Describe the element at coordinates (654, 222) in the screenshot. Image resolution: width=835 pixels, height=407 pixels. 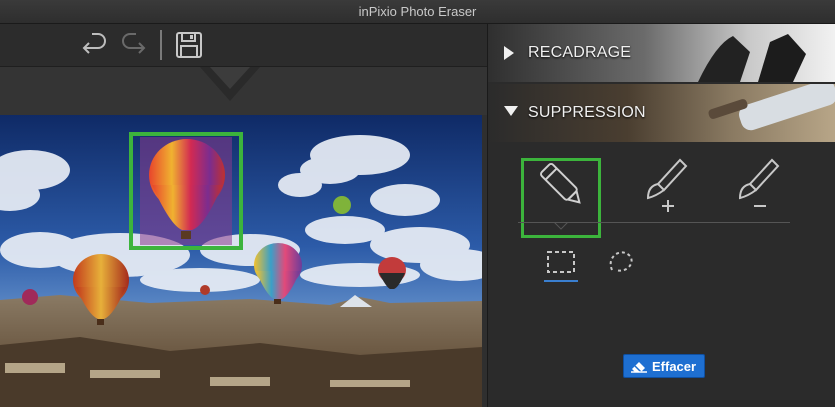
I see `panel-divider` at that location.